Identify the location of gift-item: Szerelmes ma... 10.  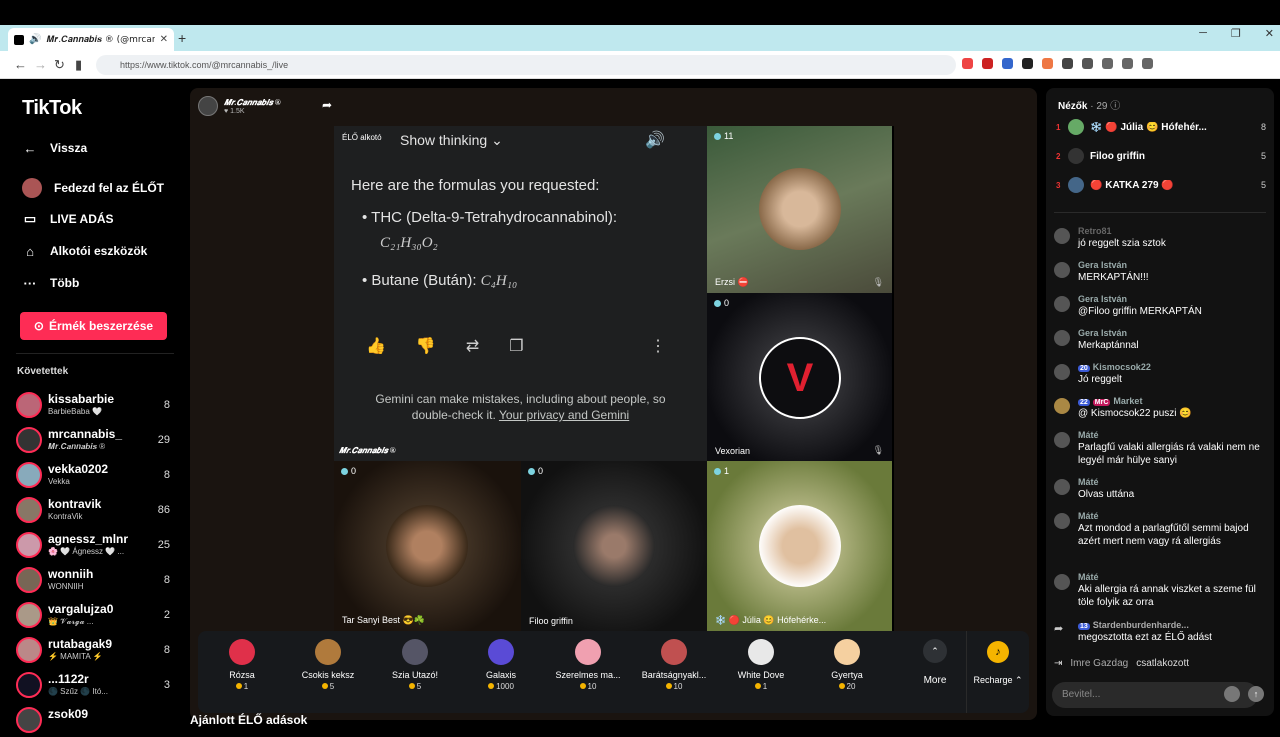
(588, 665).